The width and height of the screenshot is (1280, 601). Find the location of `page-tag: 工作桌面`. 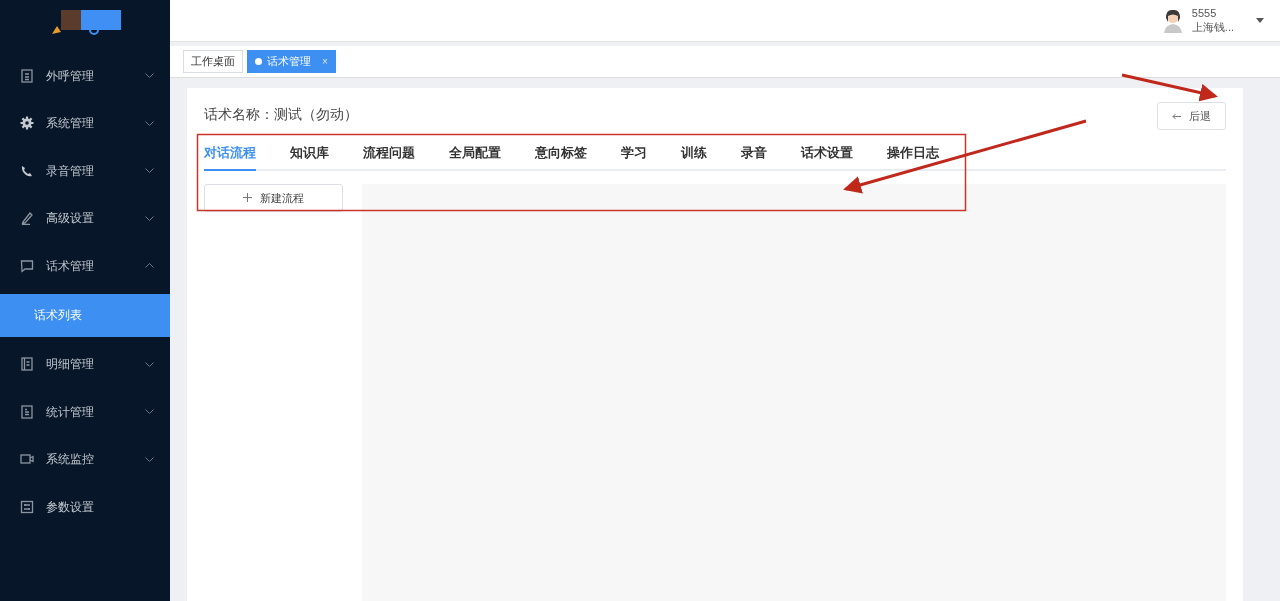

page-tag: 工作桌面 is located at coordinates (213, 61).